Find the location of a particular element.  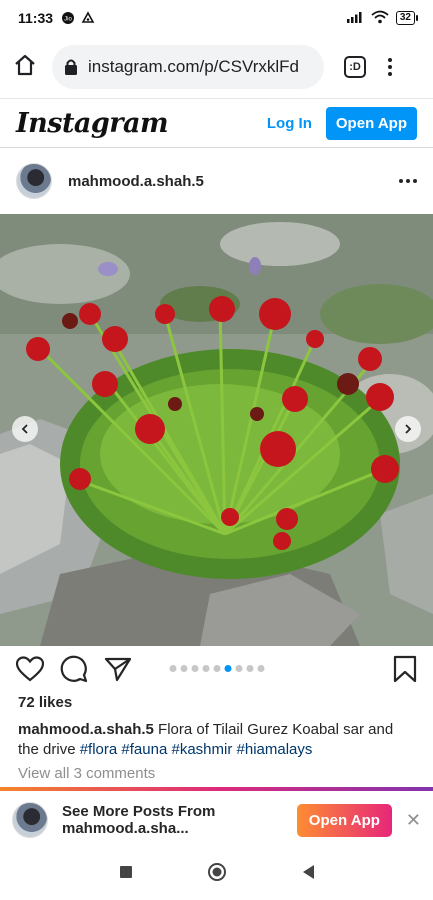

hashtag-kashmir: #kashmir is located at coordinates (201, 749).